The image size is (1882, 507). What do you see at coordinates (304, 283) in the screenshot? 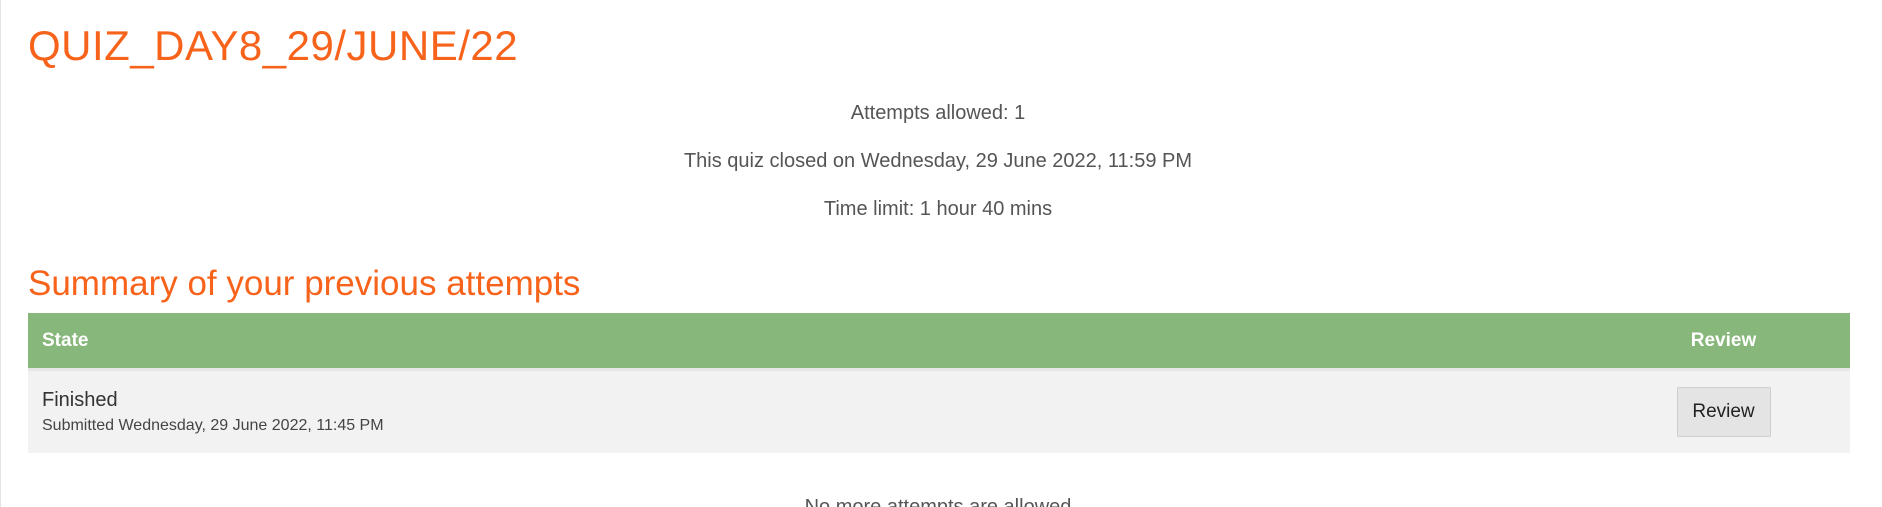
I see `summary-heading: Summary of your previous attempts` at bounding box center [304, 283].